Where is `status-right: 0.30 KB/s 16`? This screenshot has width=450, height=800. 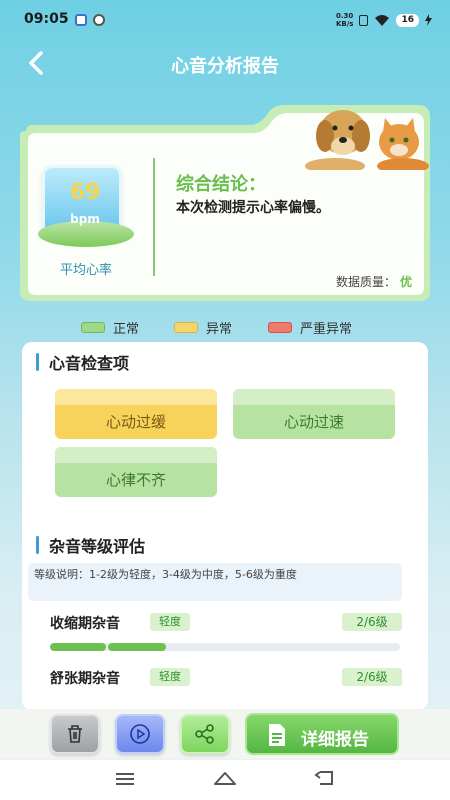 status-right: 0.30 KB/s 16 is located at coordinates (384, 20).